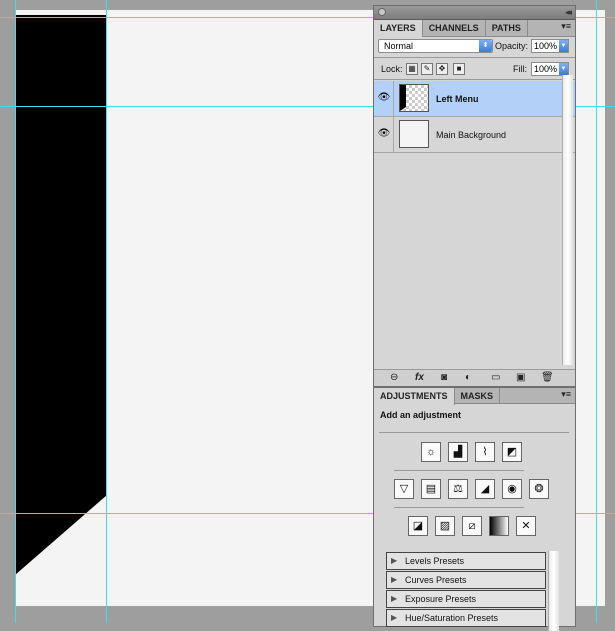  What do you see at coordinates (495, 377) in the screenshot?
I see `group-icon: ▭` at bounding box center [495, 377].